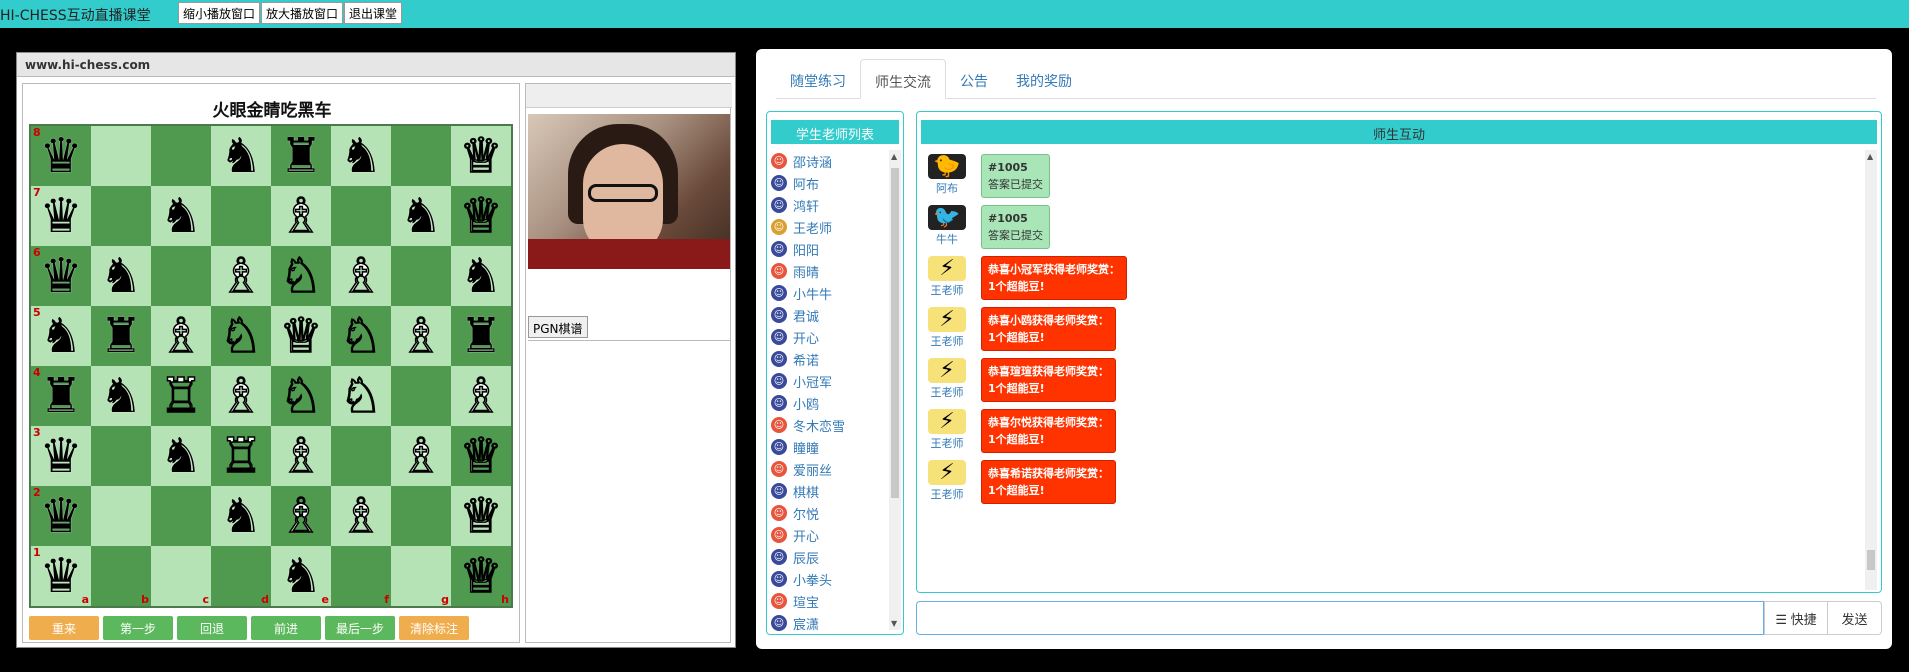 The height and width of the screenshot is (672, 1909). What do you see at coordinates (826, 601) in the screenshot?
I see `list-item: ☺ 瑄宝` at bounding box center [826, 601].